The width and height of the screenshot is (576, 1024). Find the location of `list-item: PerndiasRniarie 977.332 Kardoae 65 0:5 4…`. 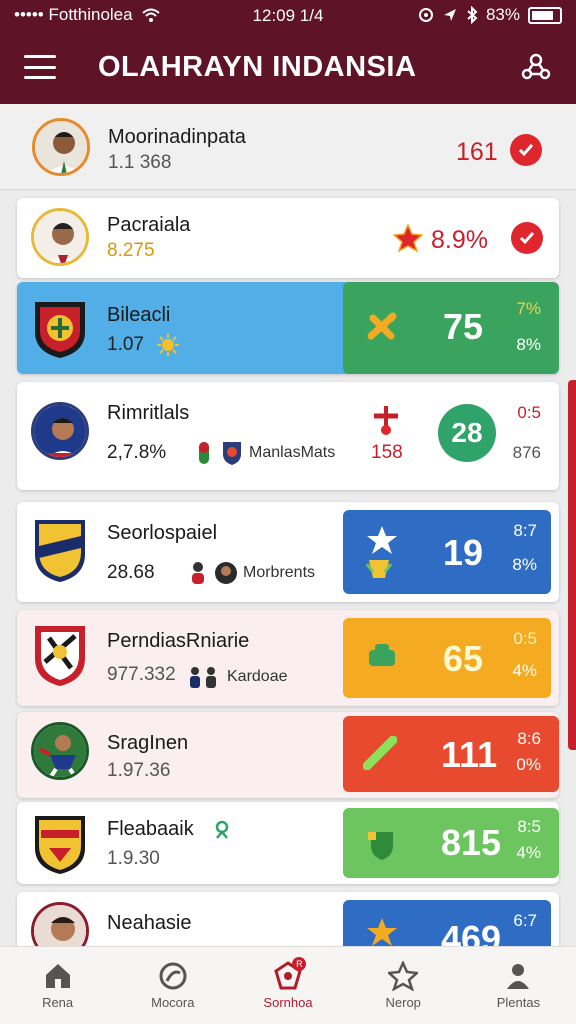

list-item: PerndiasRniarie 977.332 Kardoae 65 0:5 4… is located at coordinates (288, 658).